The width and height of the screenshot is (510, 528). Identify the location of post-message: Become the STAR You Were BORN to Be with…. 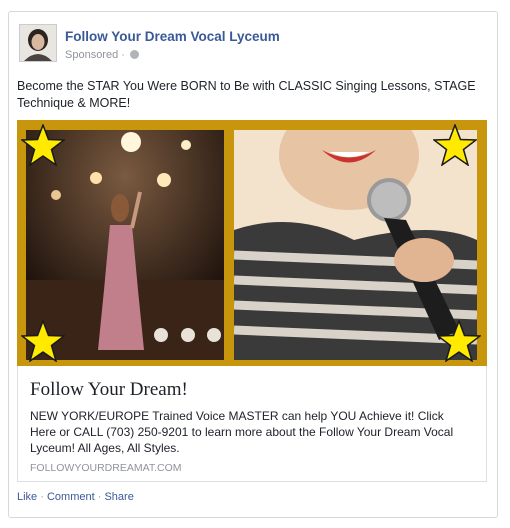
(246, 94).